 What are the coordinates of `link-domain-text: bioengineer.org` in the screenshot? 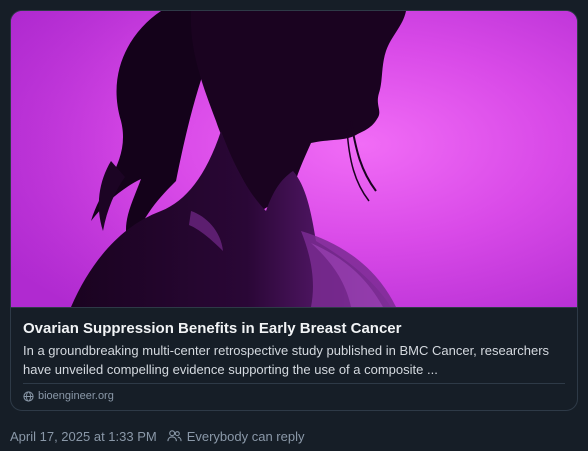 It's located at (76, 396).